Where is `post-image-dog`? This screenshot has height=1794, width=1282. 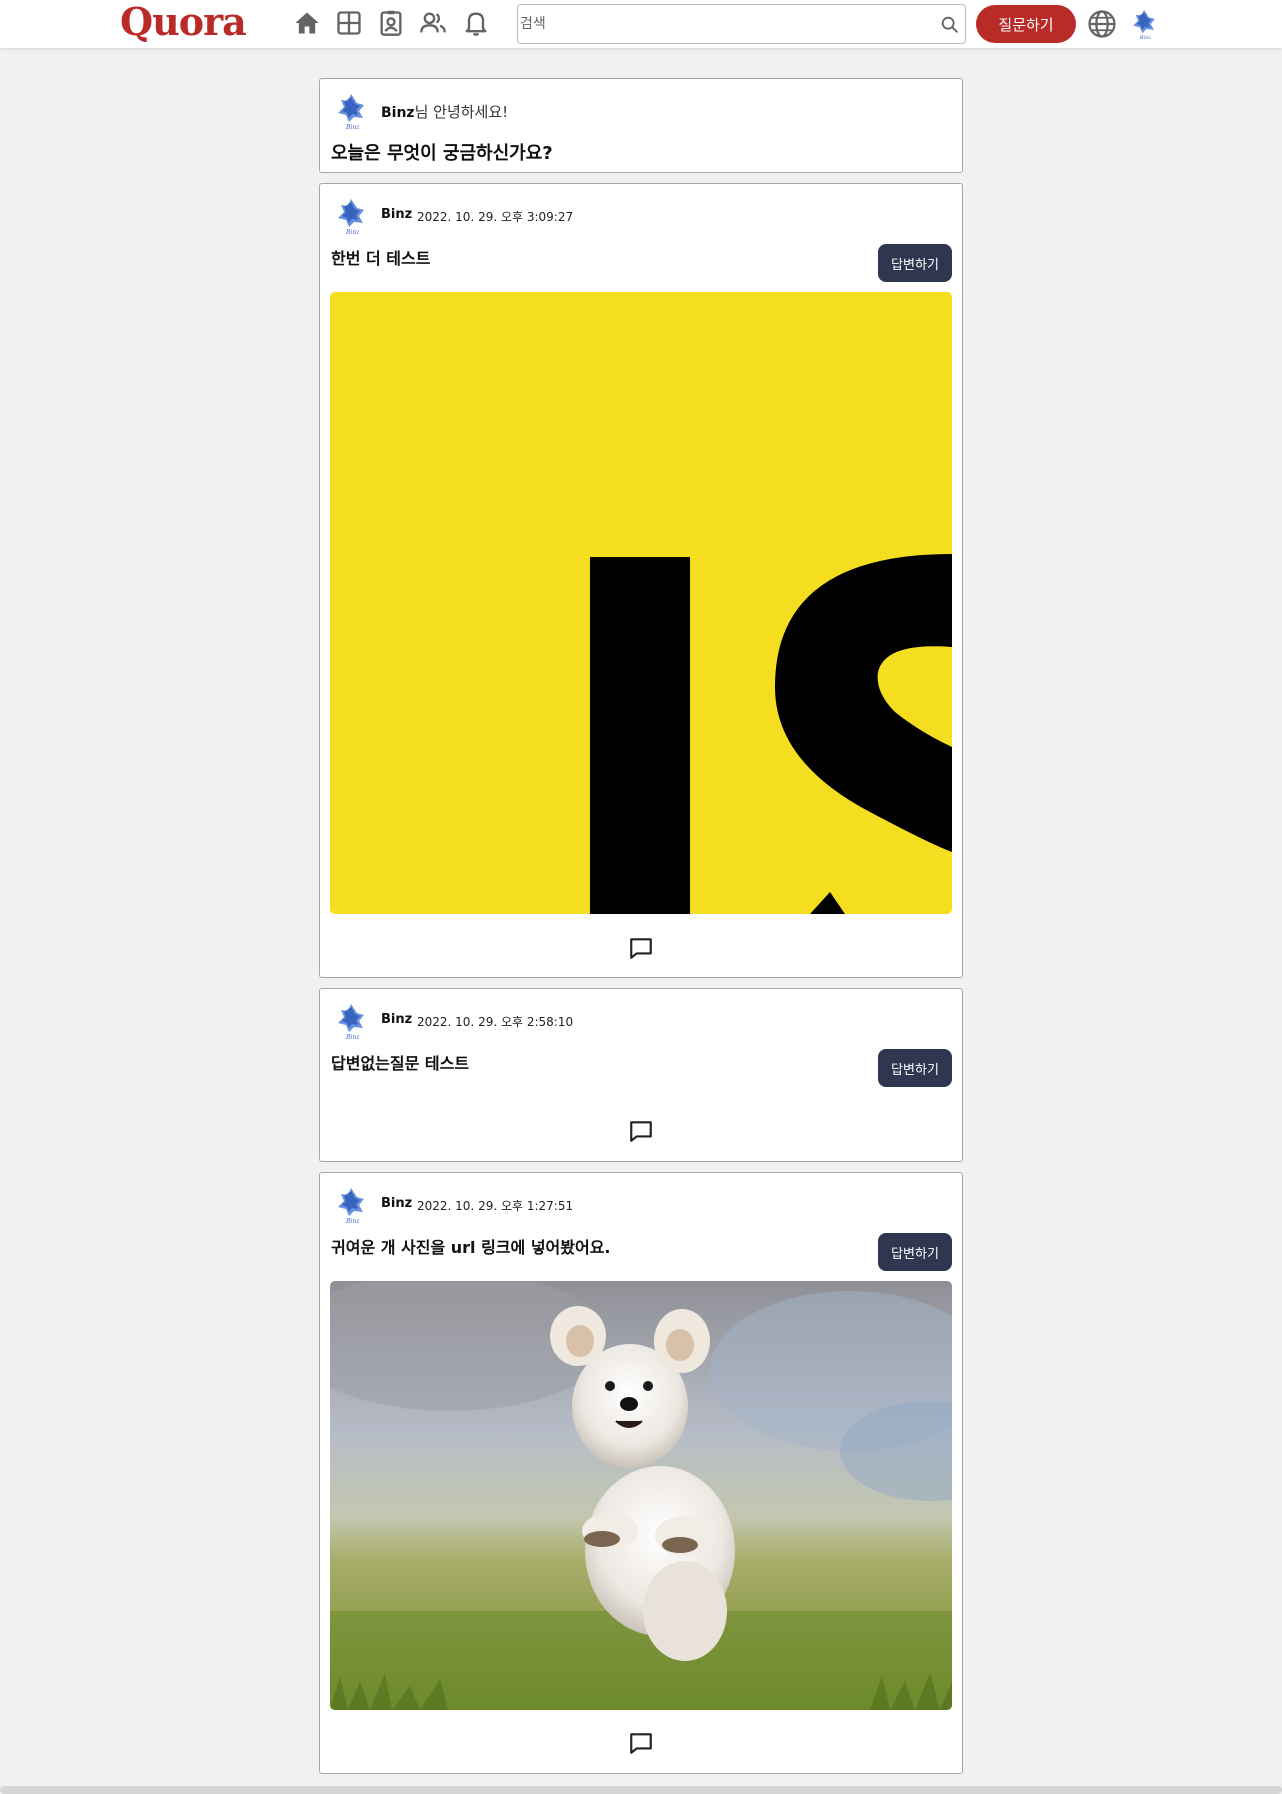 post-image-dog is located at coordinates (641, 1495).